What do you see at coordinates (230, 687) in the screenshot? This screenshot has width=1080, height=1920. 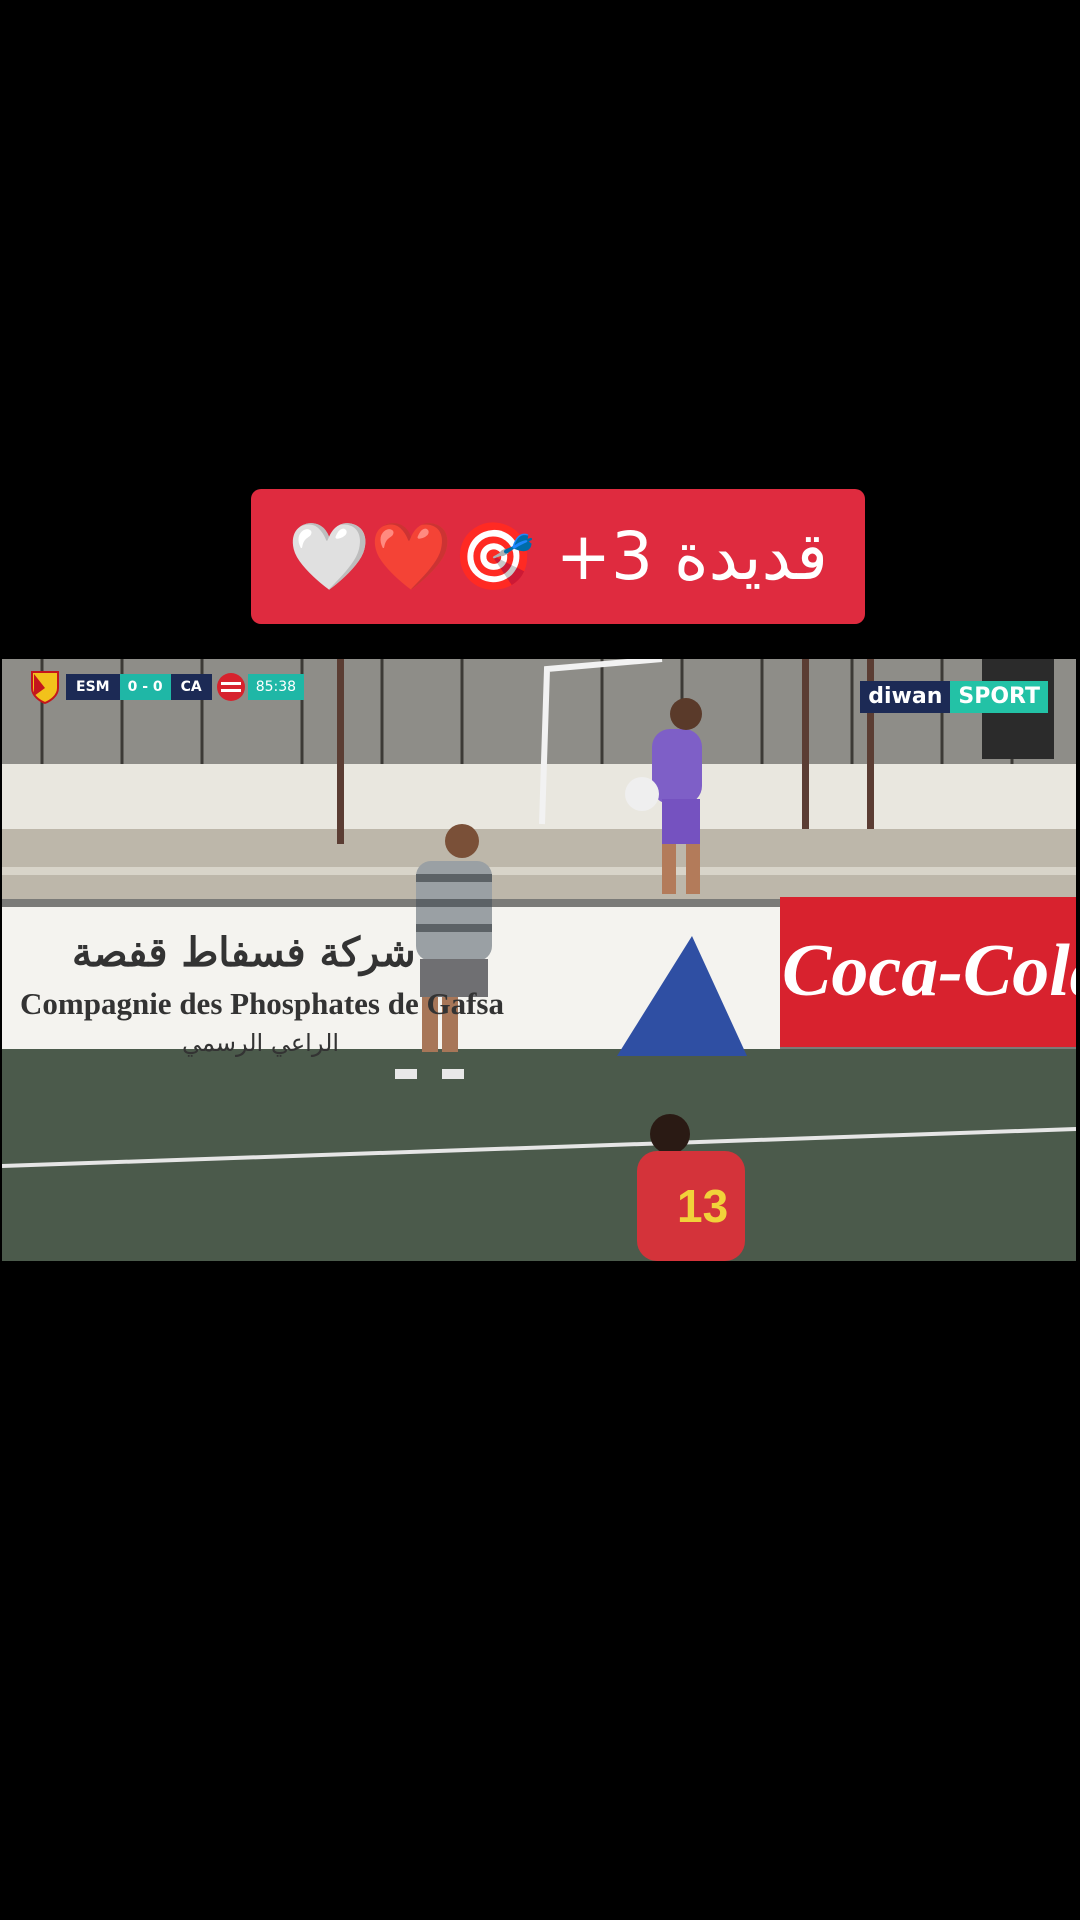 I see `away-crest-icon` at bounding box center [230, 687].